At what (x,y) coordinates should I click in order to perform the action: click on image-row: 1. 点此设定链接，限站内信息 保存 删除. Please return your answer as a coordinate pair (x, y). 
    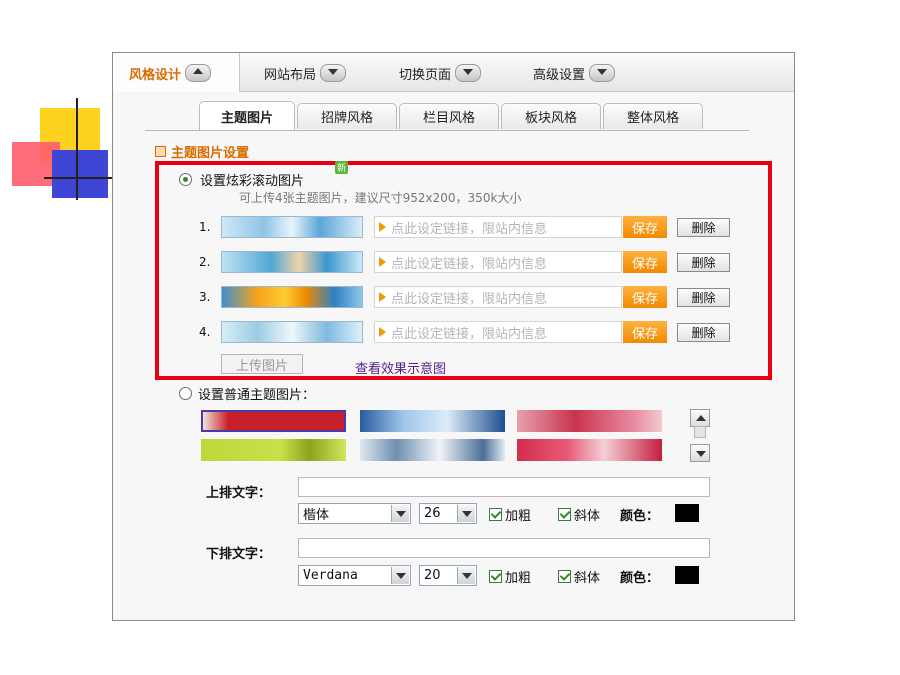
    Looking at the image, I should click on (469, 228).